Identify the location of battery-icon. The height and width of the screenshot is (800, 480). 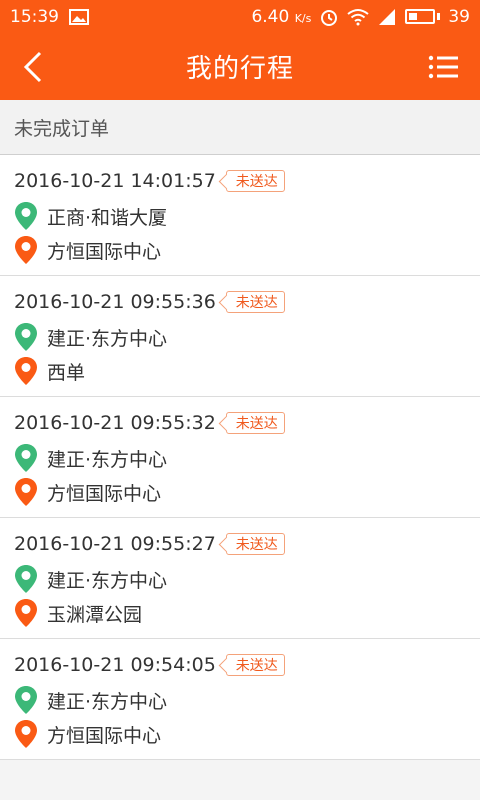
(420, 16).